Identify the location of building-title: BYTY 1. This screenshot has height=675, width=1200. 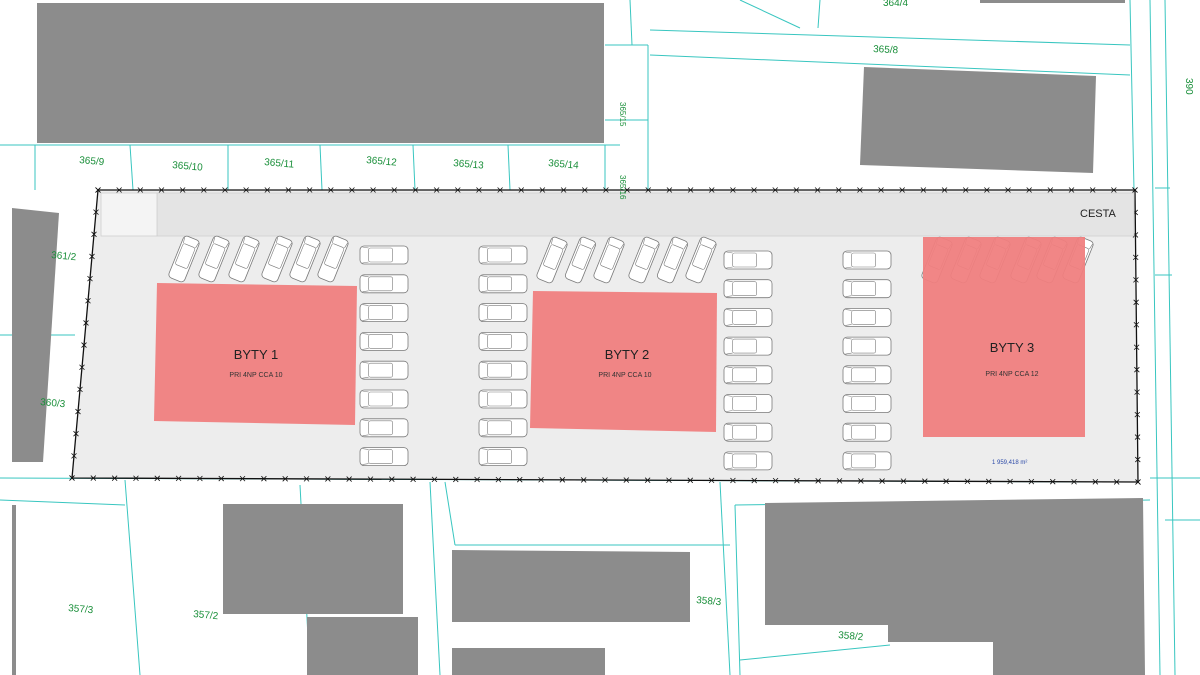
(256, 354).